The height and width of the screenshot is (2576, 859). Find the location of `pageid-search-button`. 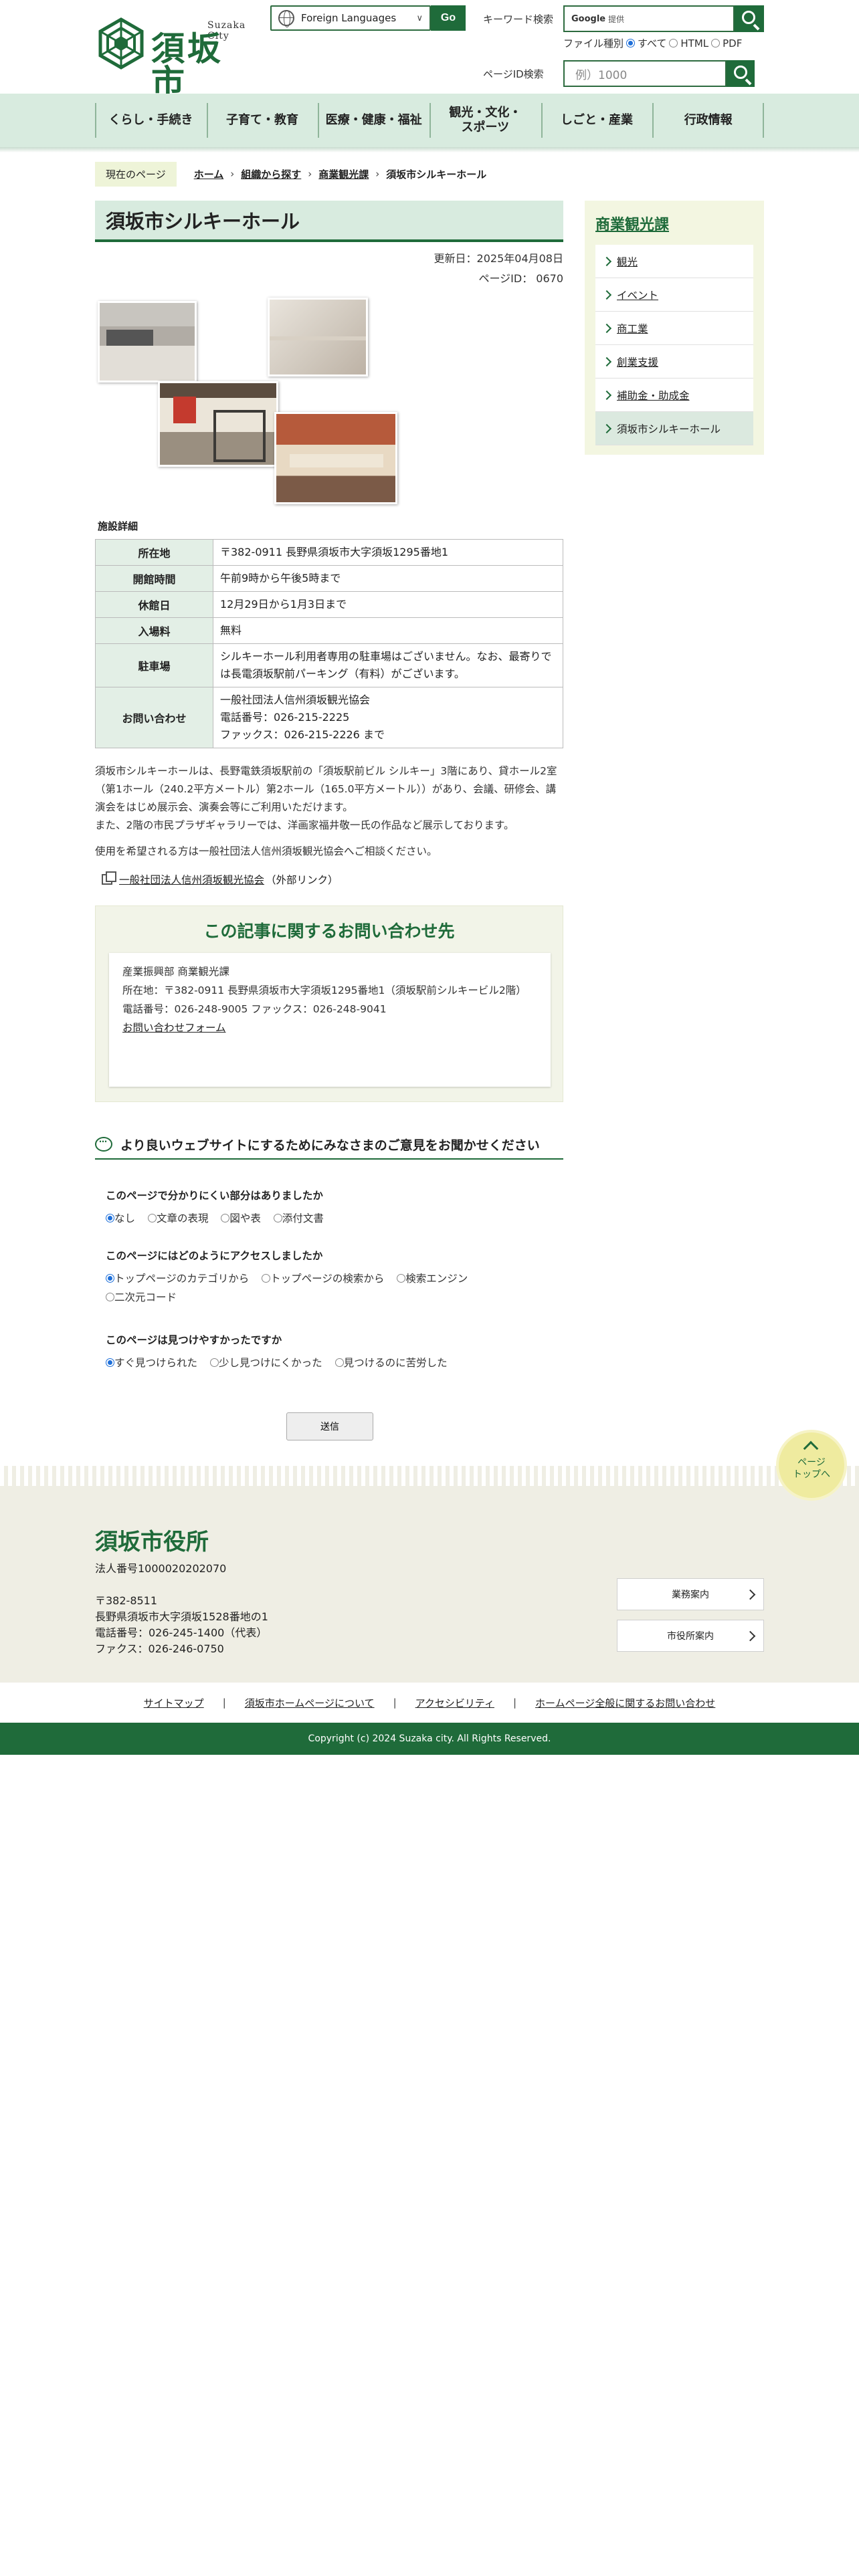

pageid-search-button is located at coordinates (741, 74).